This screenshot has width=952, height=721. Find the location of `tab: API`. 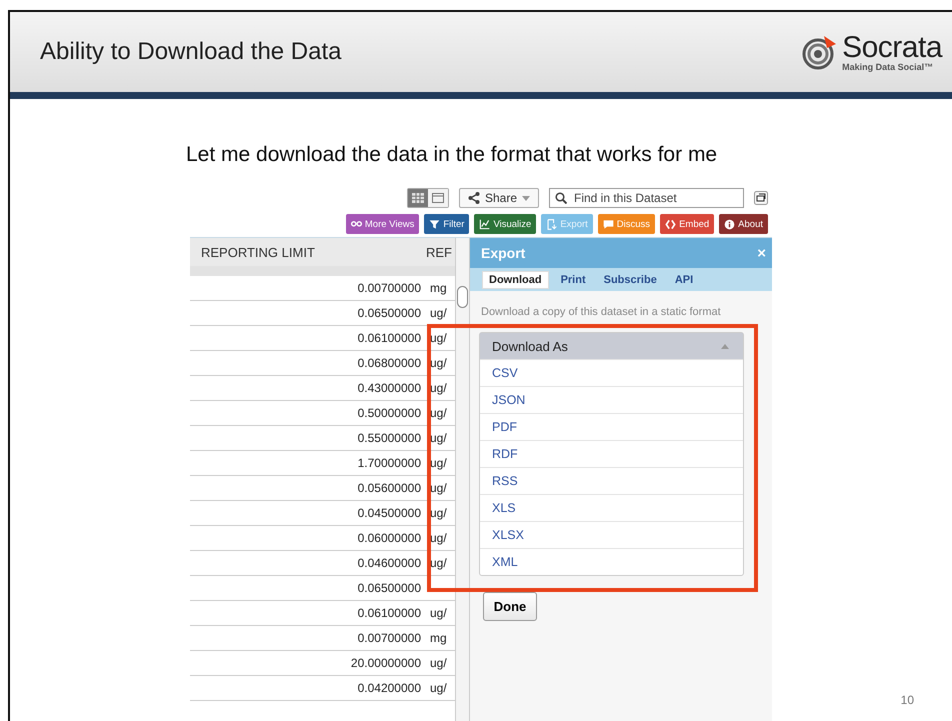

tab: API is located at coordinates (684, 280).